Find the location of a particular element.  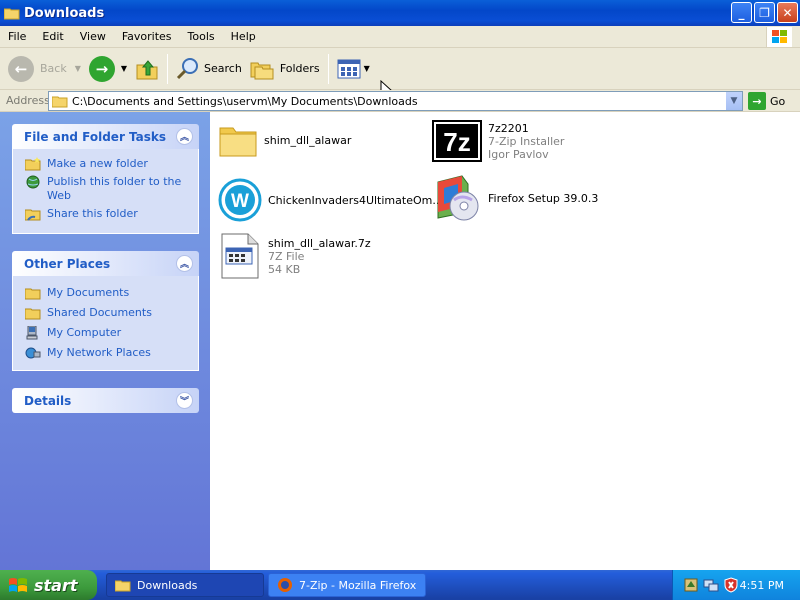

up-folder-icon is located at coordinates (147, 69).